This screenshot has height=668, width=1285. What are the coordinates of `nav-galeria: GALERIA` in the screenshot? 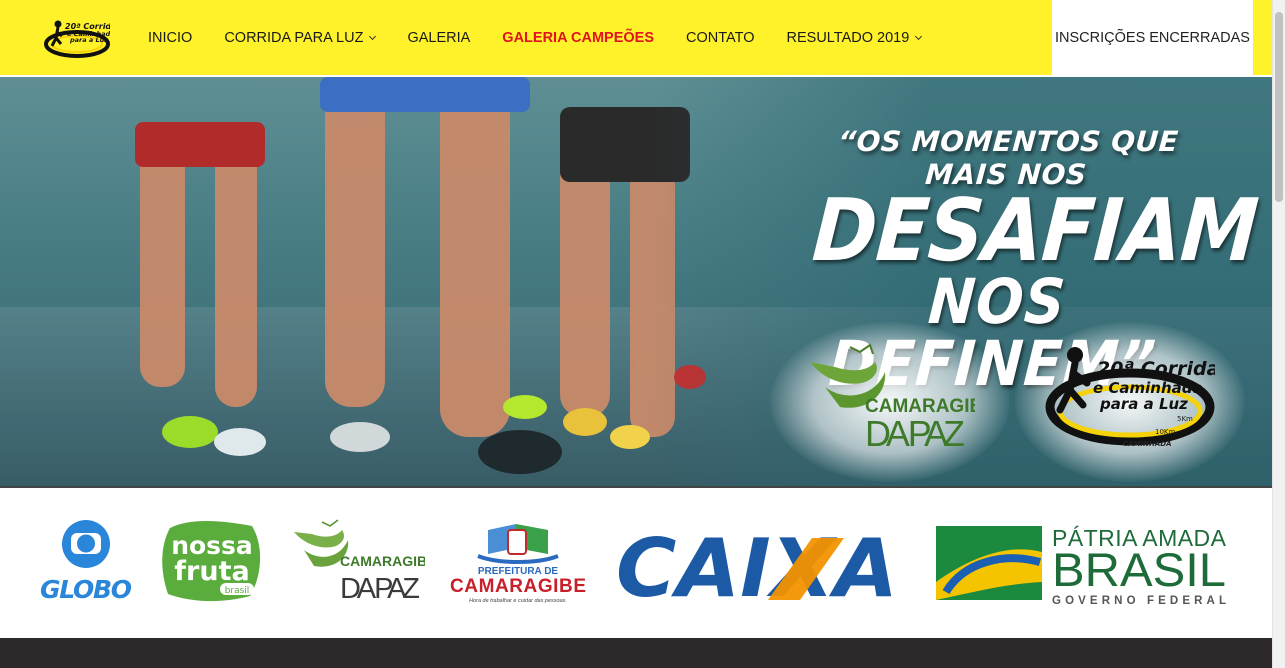 It's located at (438, 38).